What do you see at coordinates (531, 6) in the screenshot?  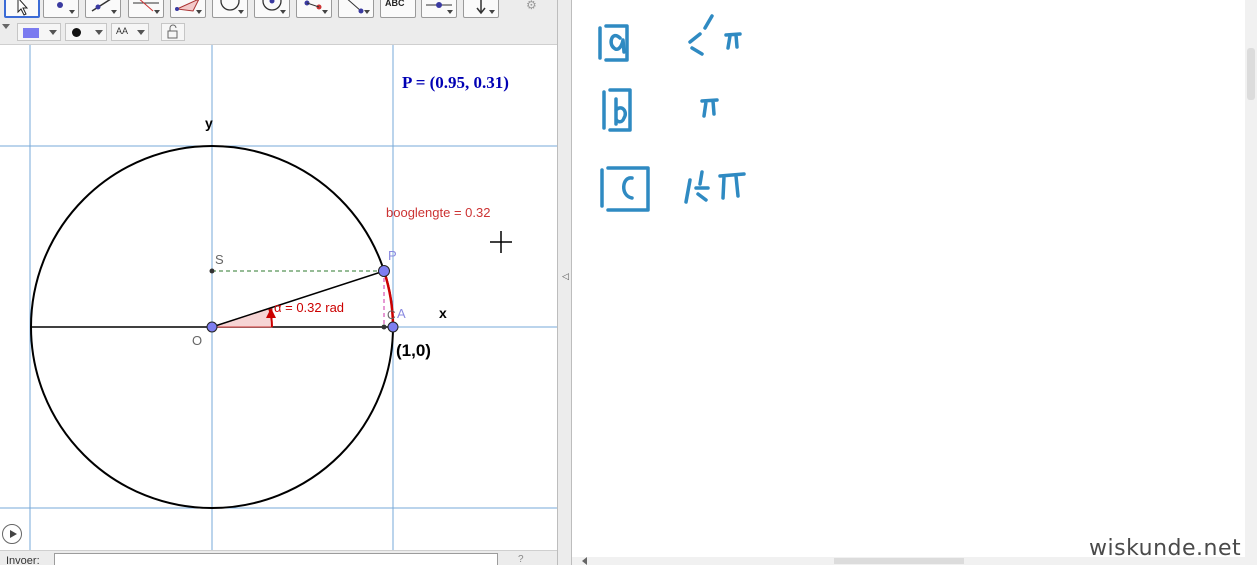 I see `gear-icon: ⚙` at bounding box center [531, 6].